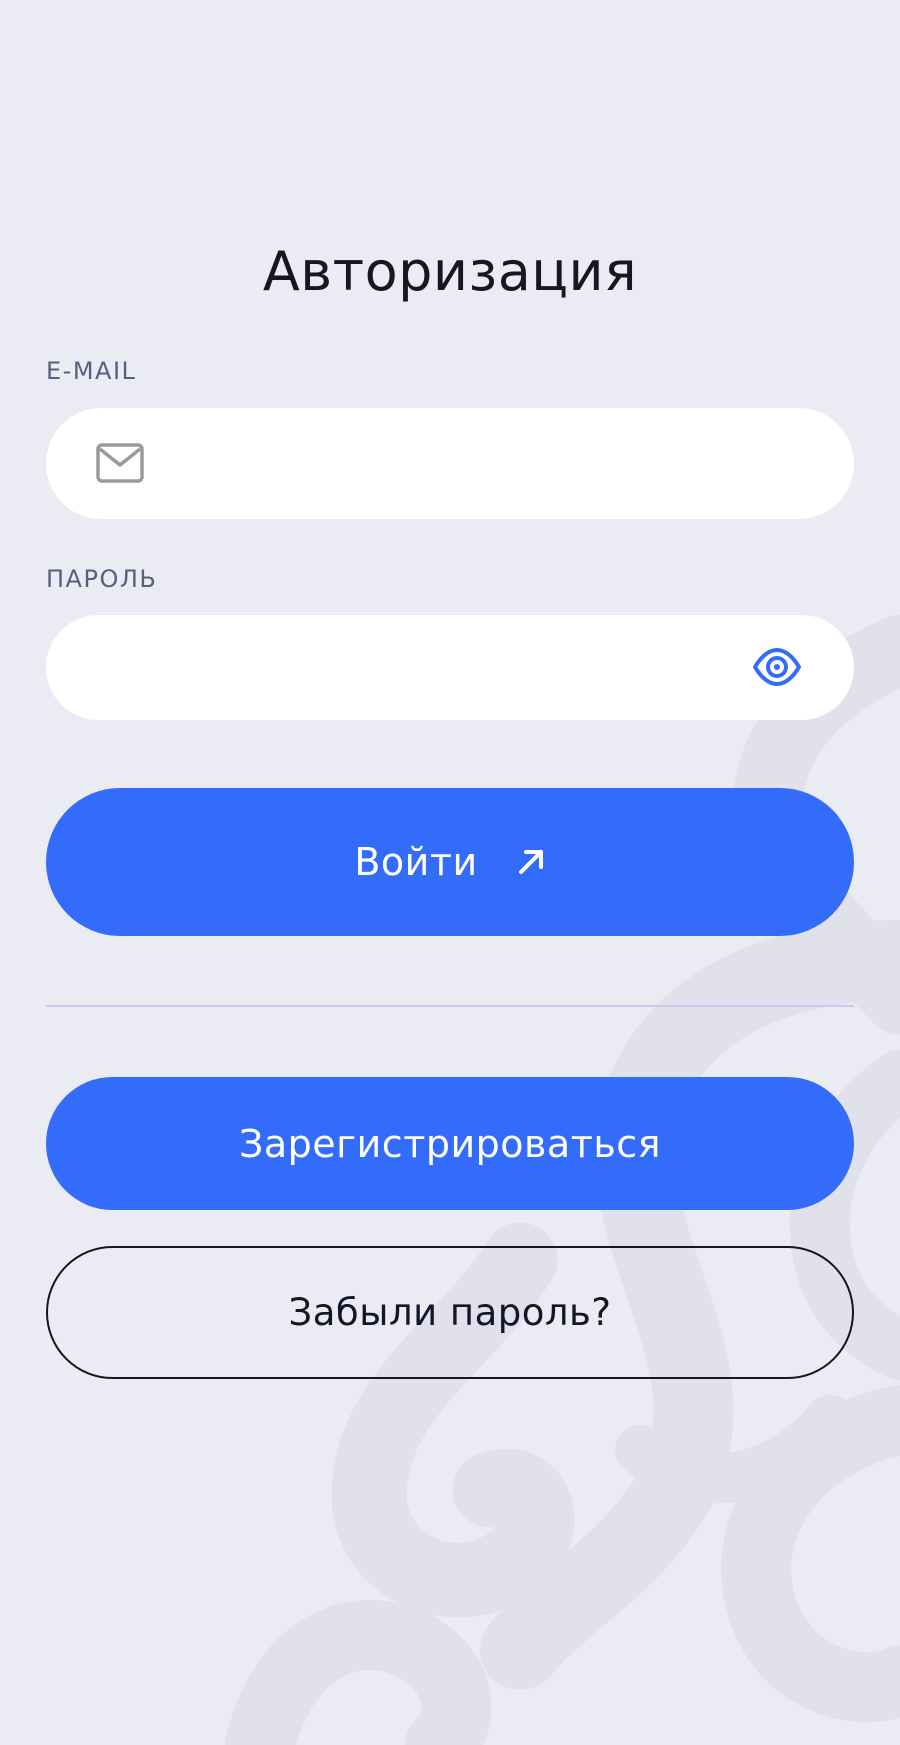 This screenshot has width=900, height=1745. Describe the element at coordinates (91, 371) in the screenshot. I see `email-label: E-MAIL` at that location.